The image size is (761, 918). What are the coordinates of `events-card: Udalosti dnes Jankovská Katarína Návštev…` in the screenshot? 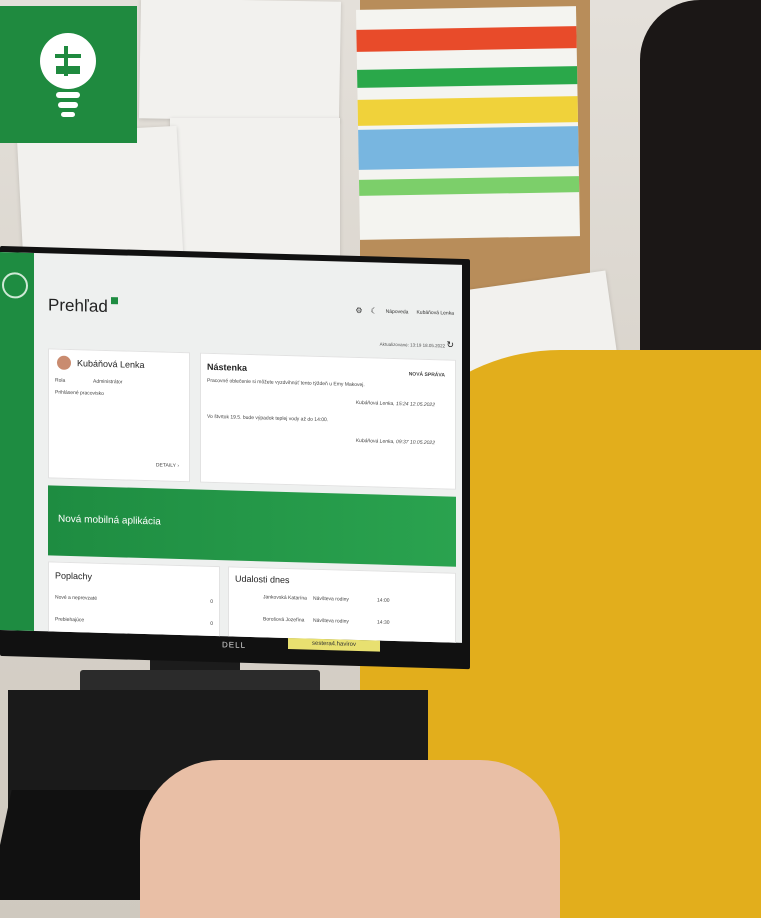 It's located at (342, 604).